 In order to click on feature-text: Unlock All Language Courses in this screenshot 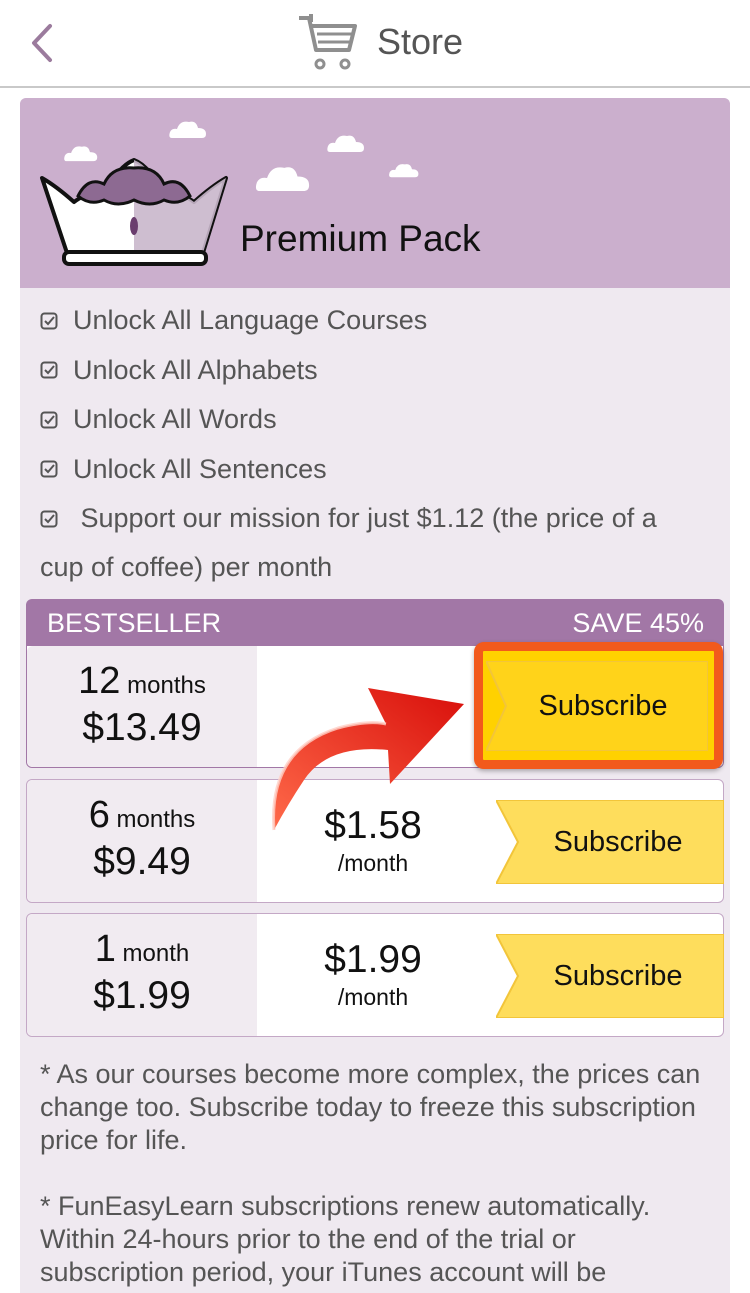, I will do `click(250, 320)`.